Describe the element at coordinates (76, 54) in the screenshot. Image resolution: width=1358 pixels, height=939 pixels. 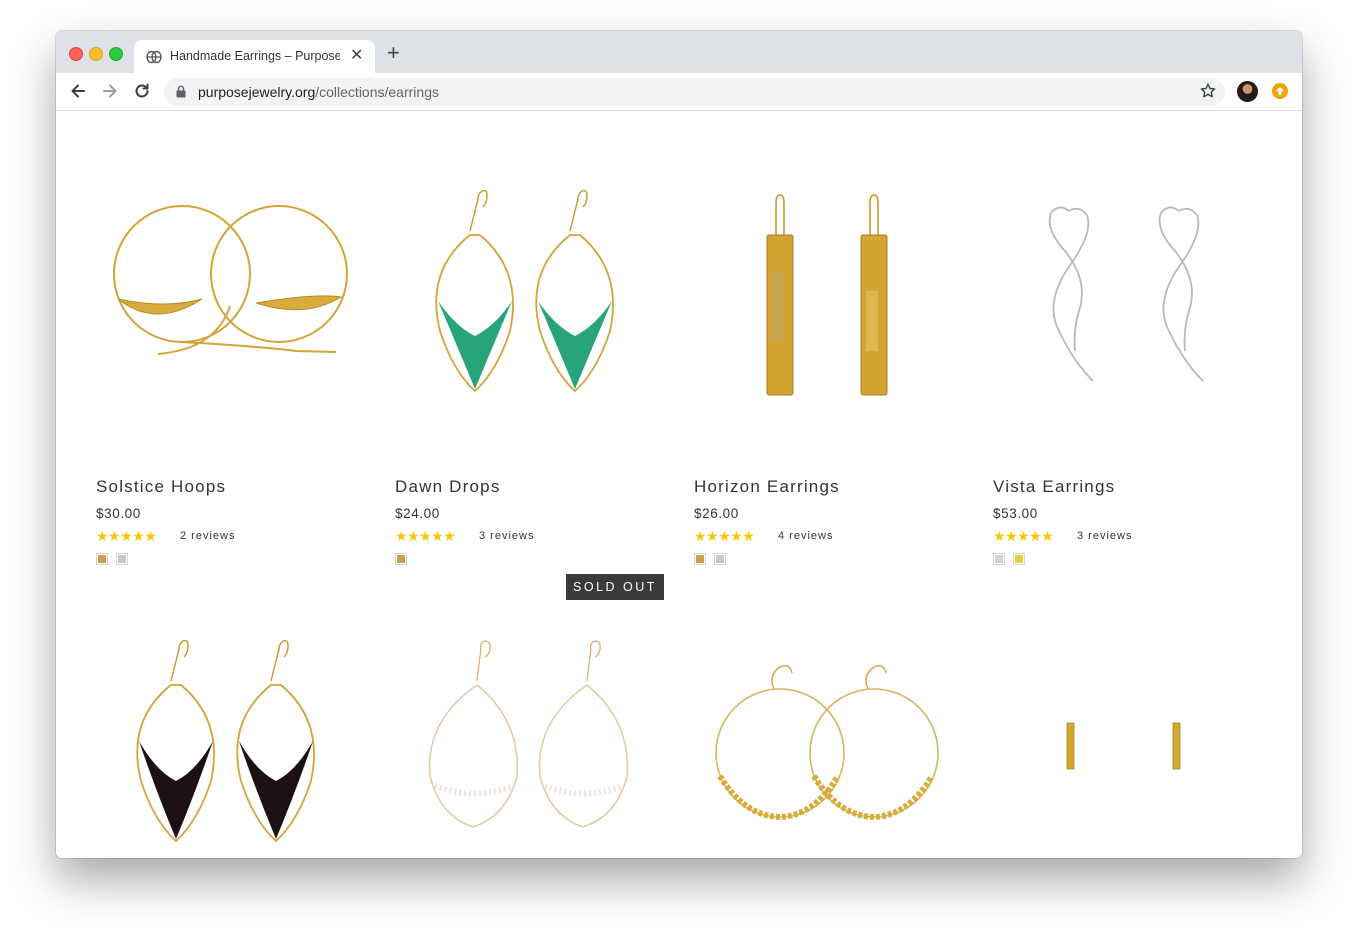
I see `window-close-button` at that location.